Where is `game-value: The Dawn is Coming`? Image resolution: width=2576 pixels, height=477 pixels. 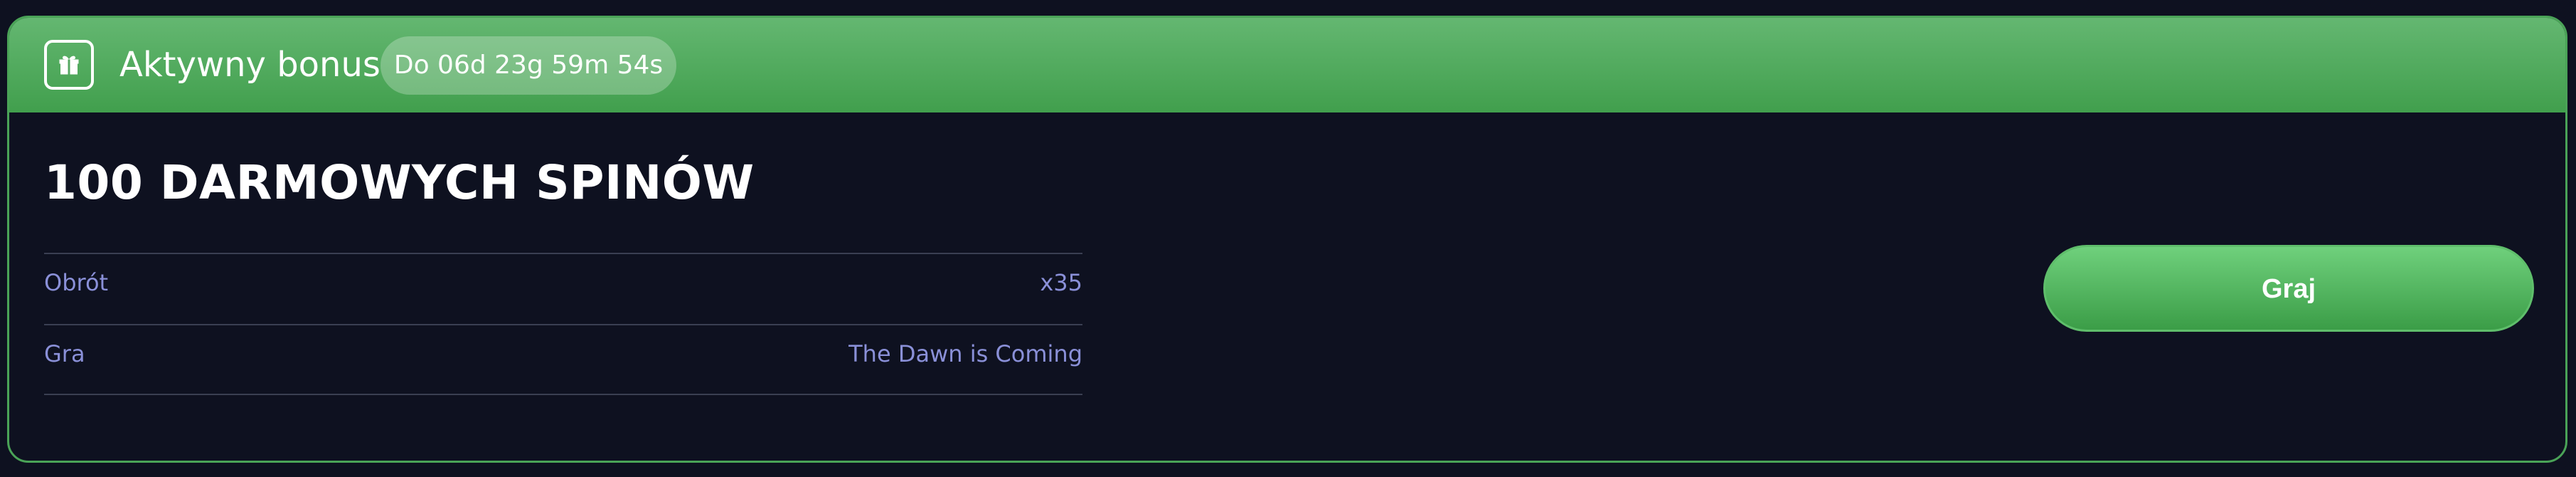 game-value: The Dawn is Coming is located at coordinates (965, 353).